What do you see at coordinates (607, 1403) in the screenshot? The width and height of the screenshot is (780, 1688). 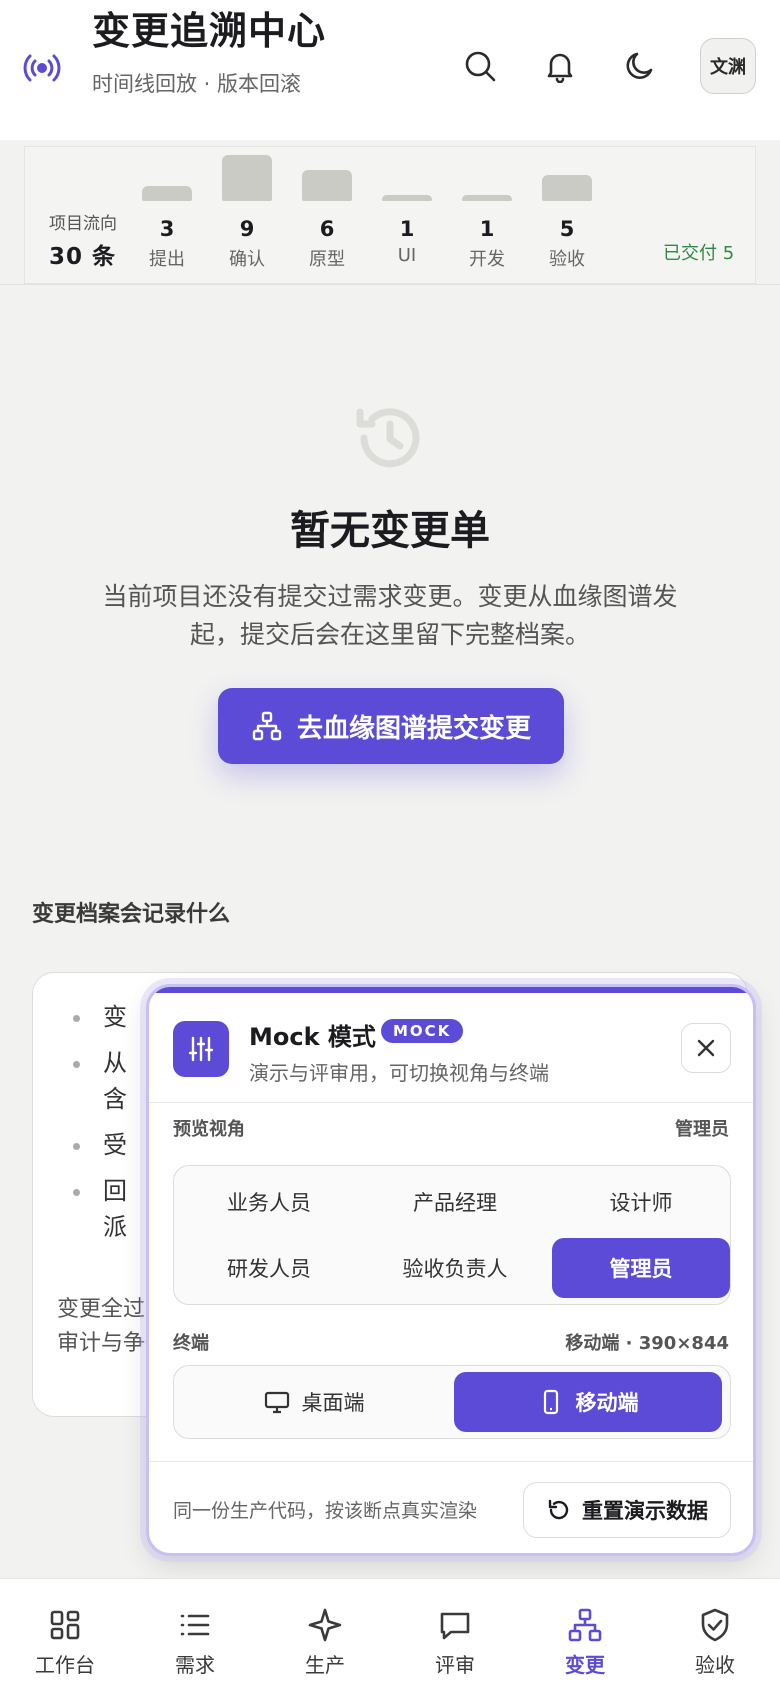 I see `terminal-mobile-label: 移动端` at bounding box center [607, 1403].